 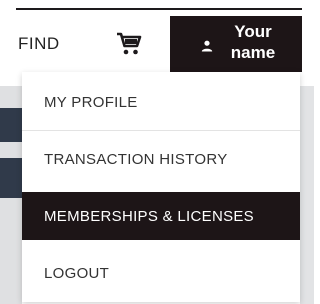 I want to click on user-name-line-2: name, so click(x=253, y=52).